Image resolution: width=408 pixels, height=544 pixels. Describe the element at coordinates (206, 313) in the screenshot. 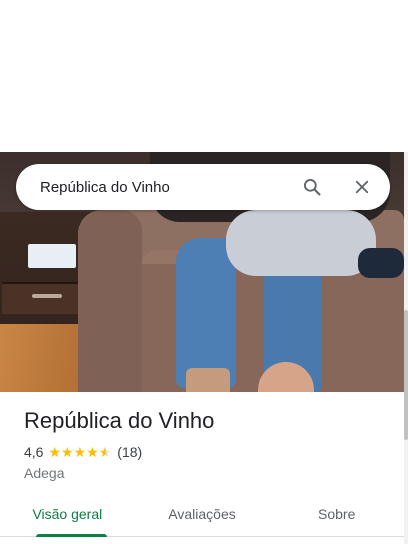

I see `photo-jeans-left` at that location.